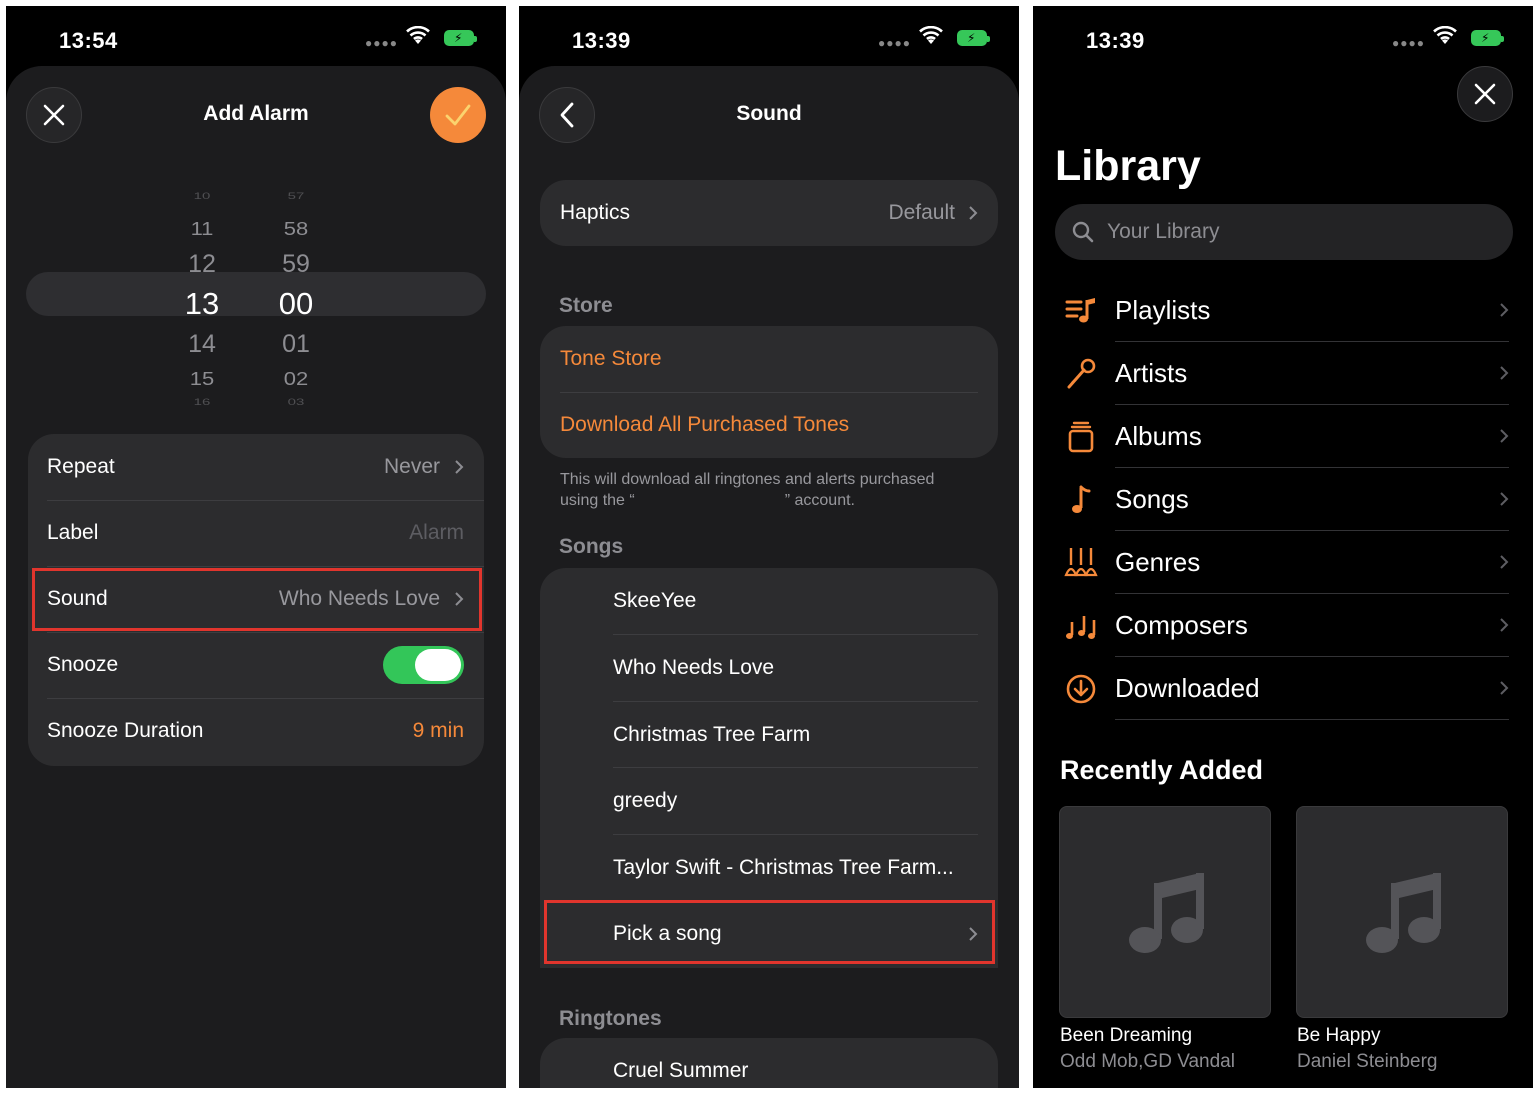 The height and width of the screenshot is (1094, 1539). I want to click on song-title: SkeeYee, so click(655, 600).